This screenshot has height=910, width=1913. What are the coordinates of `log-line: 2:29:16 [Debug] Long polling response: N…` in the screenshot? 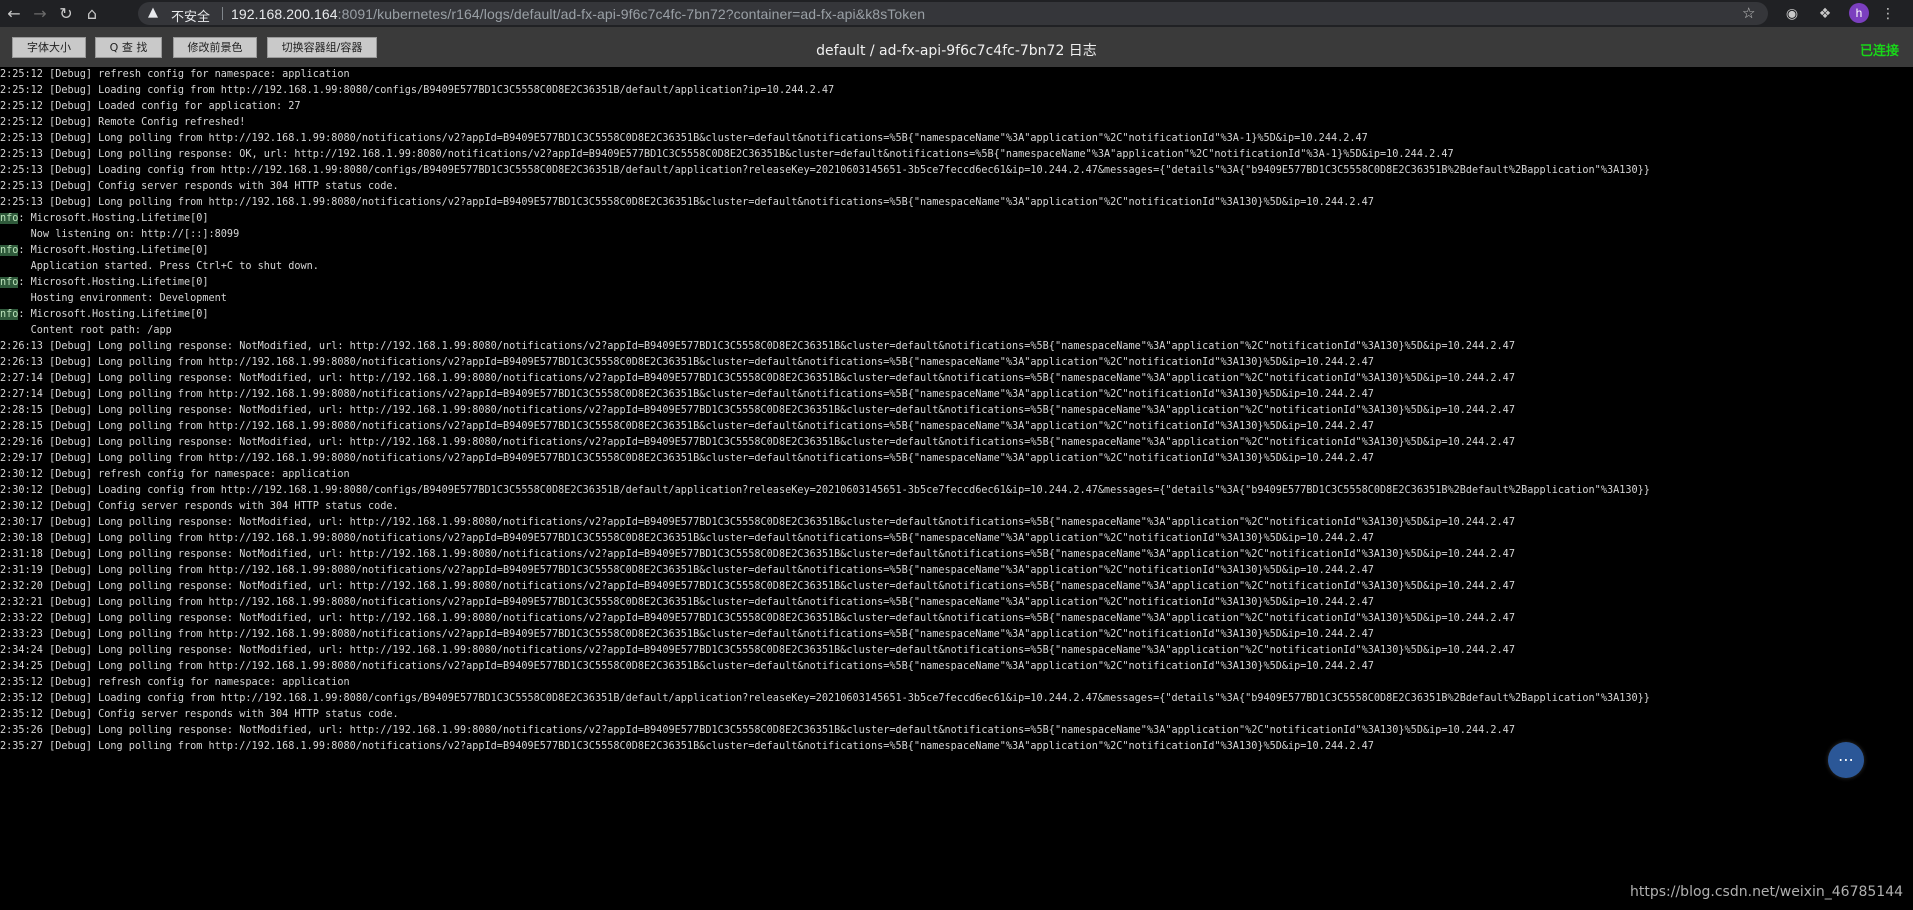 It's located at (757, 442).